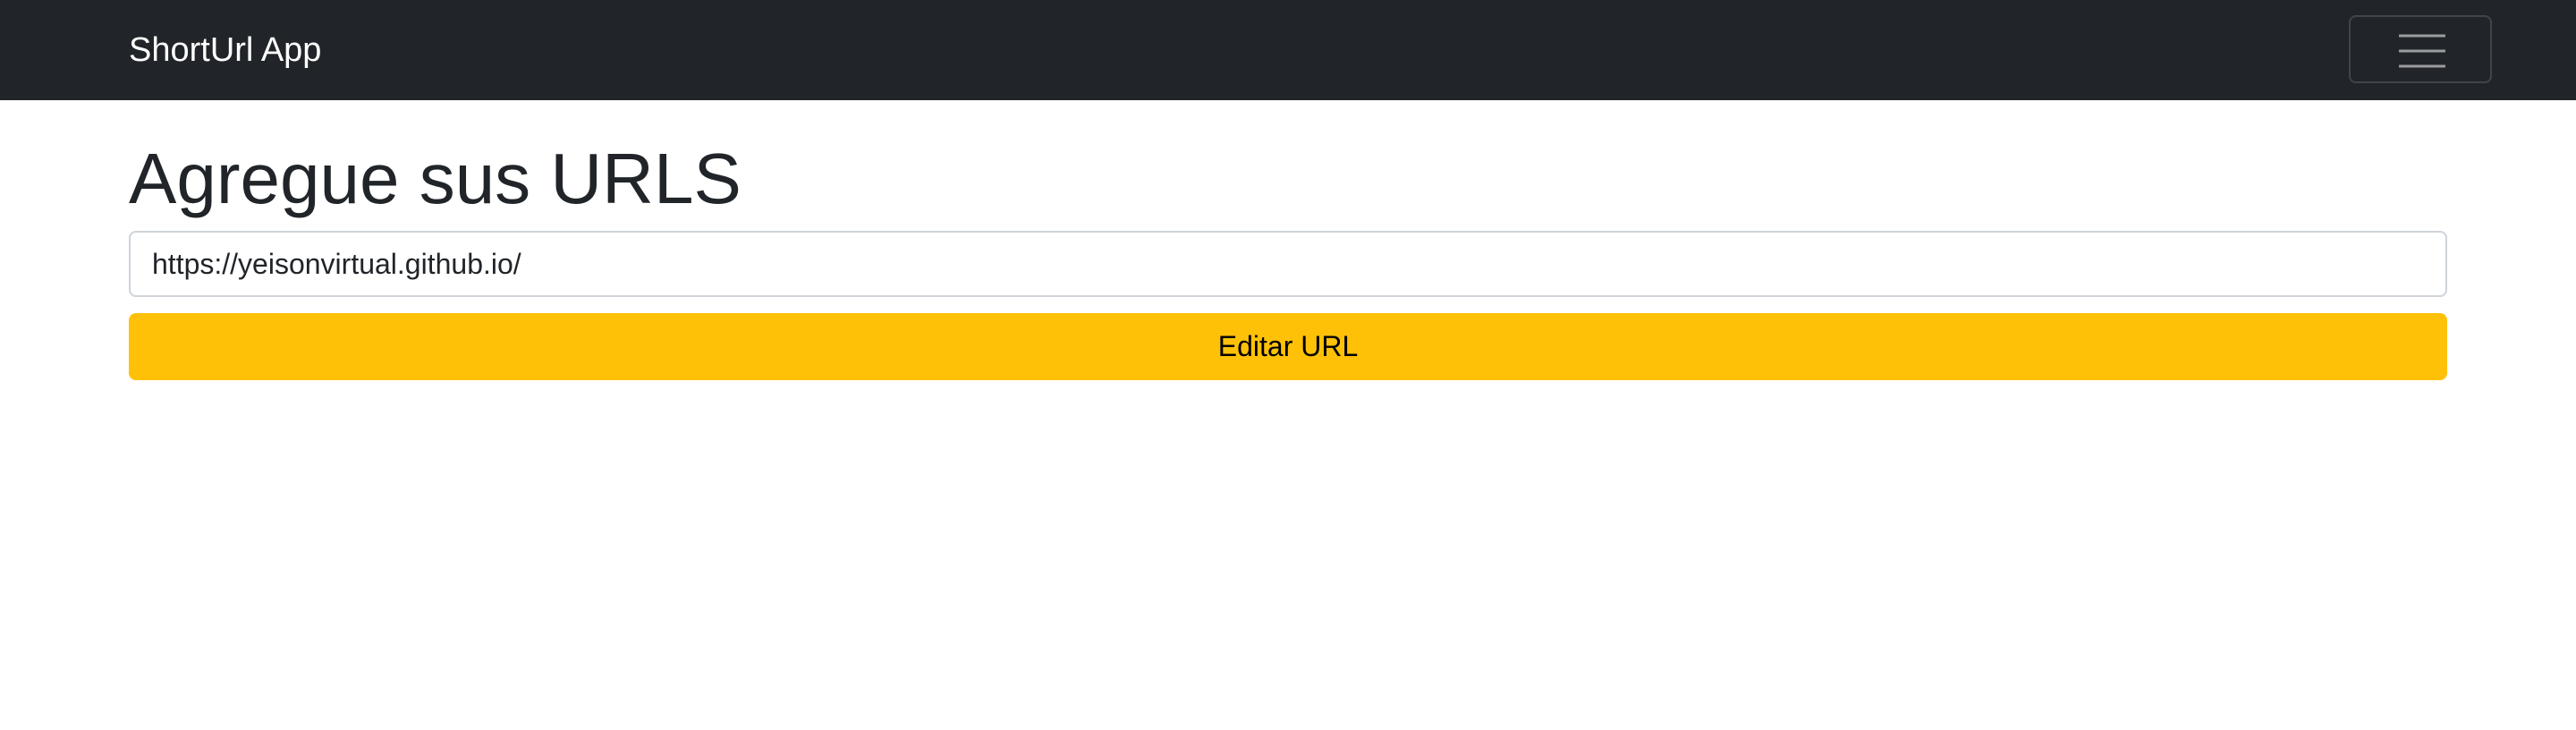 This screenshot has width=2576, height=730. What do you see at coordinates (1288, 264) in the screenshot?
I see `url-input` at bounding box center [1288, 264].